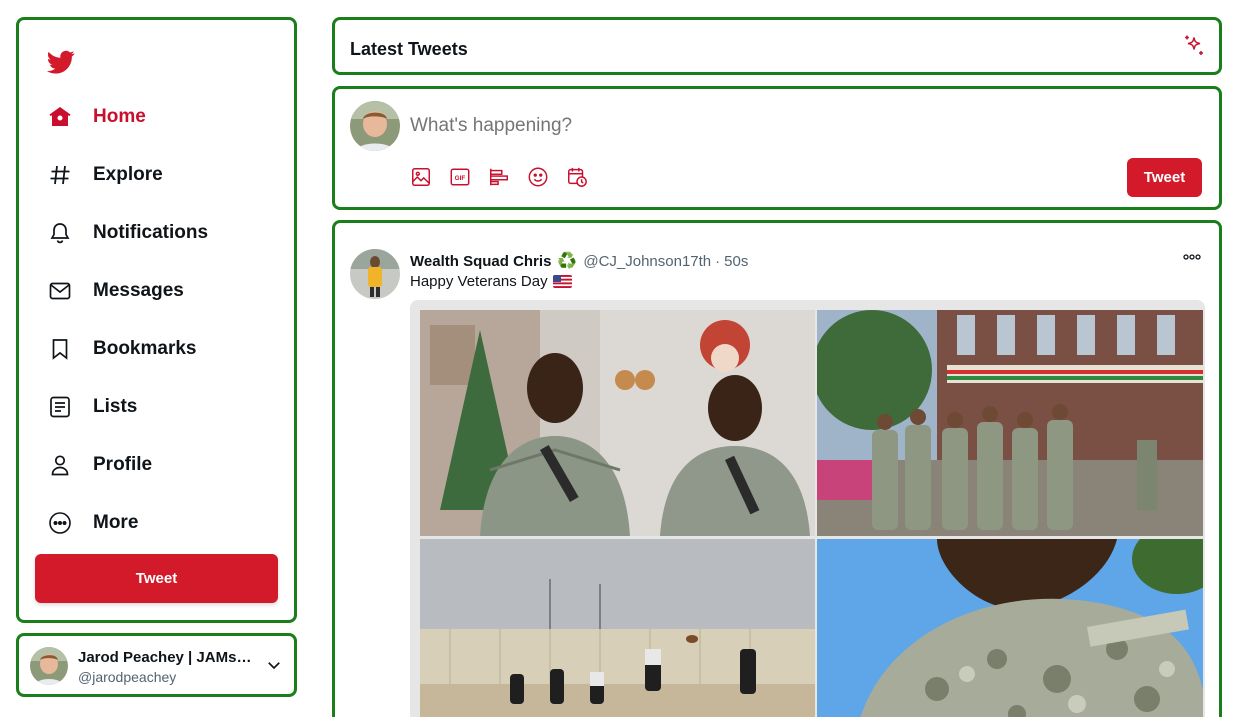  What do you see at coordinates (617, 423) in the screenshot?
I see `soldiers-christmas-photo` at bounding box center [617, 423].